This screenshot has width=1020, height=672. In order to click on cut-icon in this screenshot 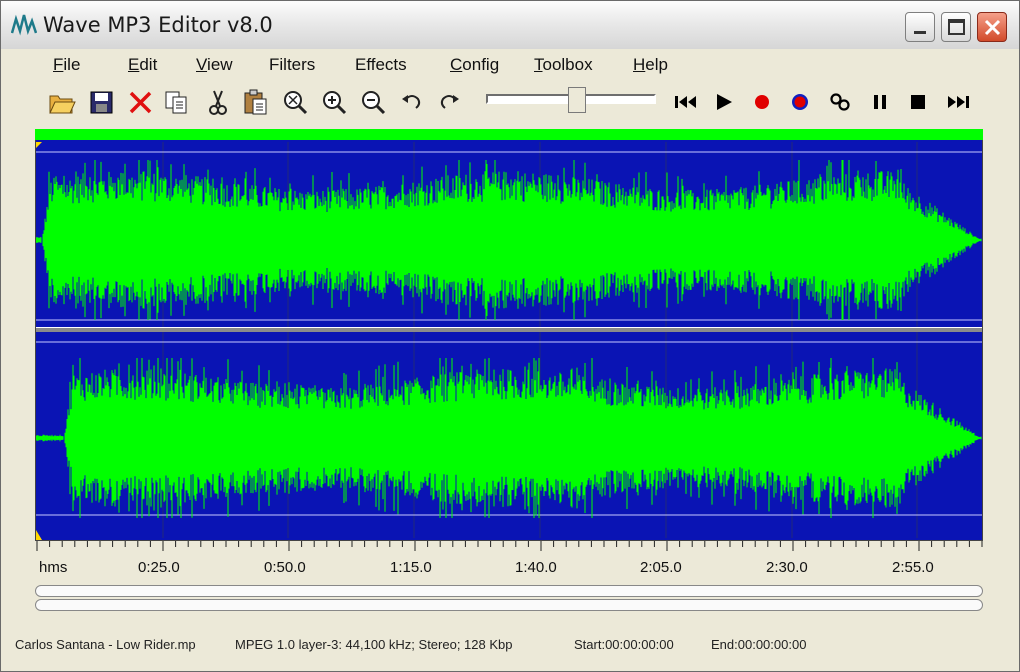, I will do `click(218, 102)`.